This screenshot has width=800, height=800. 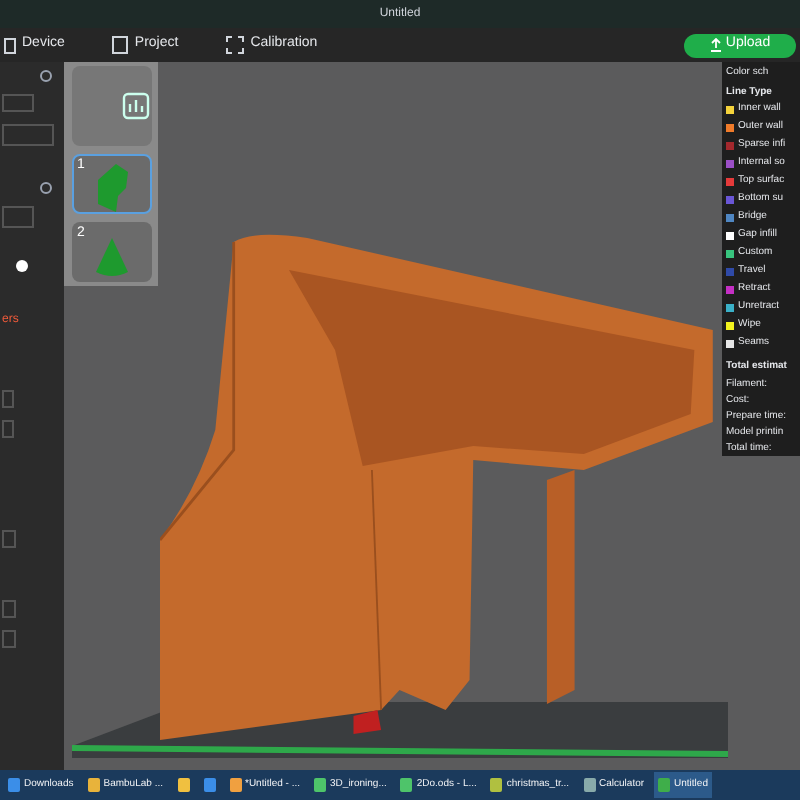 What do you see at coordinates (22, 266) in the screenshot?
I see `toggle-switch` at bounding box center [22, 266].